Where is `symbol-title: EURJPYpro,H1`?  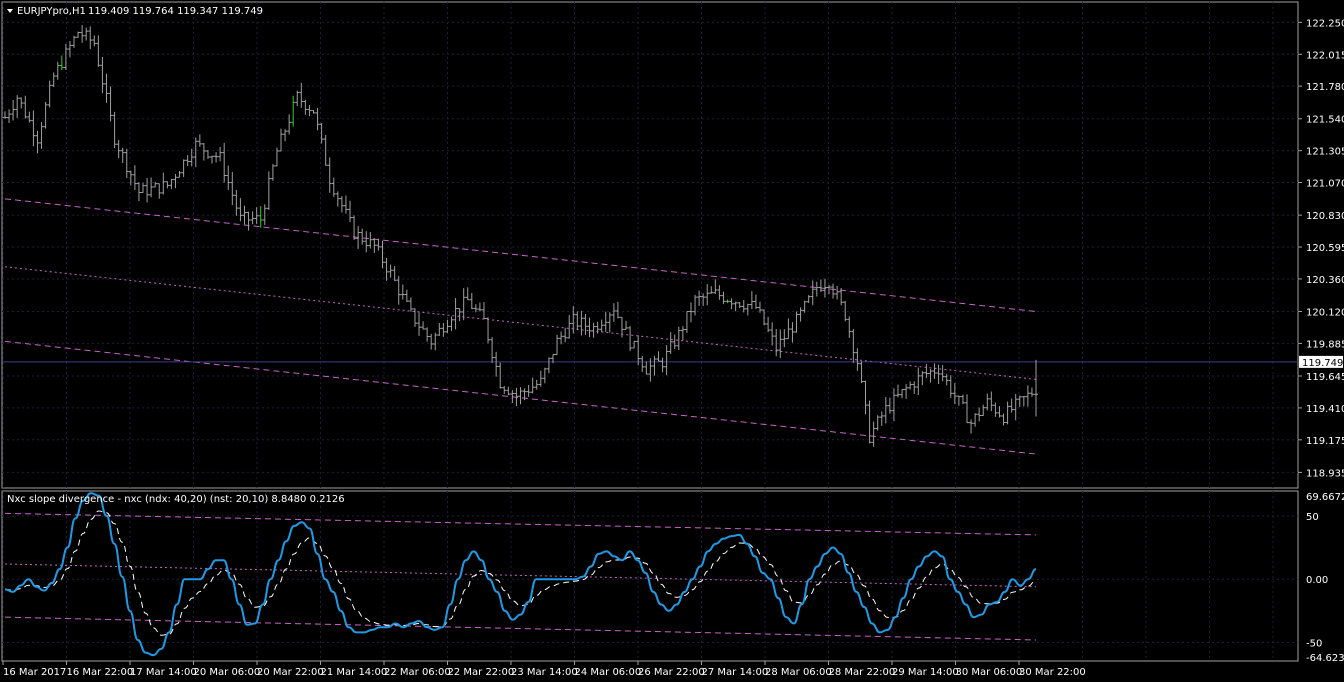
symbol-title: EURJPYpro,H1 is located at coordinates (51, 11).